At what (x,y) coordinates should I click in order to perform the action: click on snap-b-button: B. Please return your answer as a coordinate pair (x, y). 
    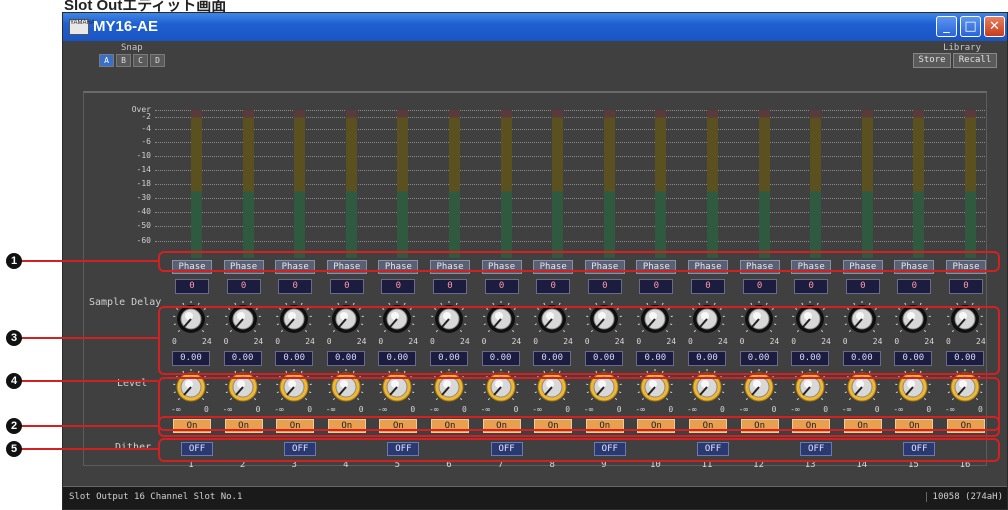
    Looking at the image, I should click on (123, 60).